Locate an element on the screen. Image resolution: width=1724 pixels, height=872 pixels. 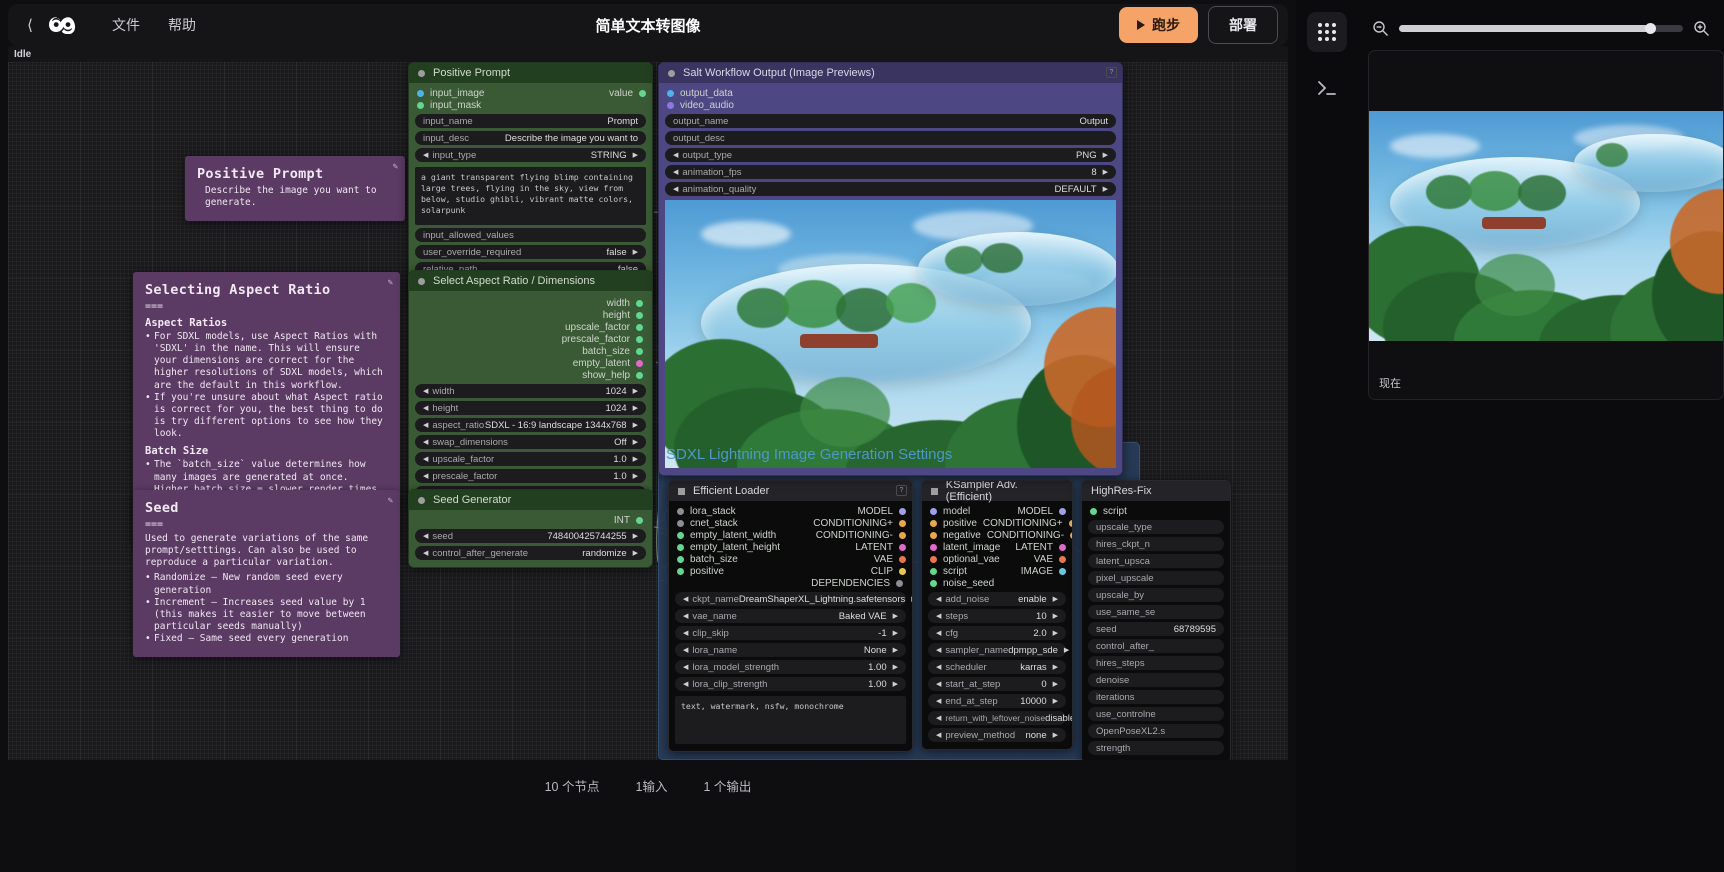
port-empty-latent-height: empty_latent_height LATENT is located at coordinates (790, 547).